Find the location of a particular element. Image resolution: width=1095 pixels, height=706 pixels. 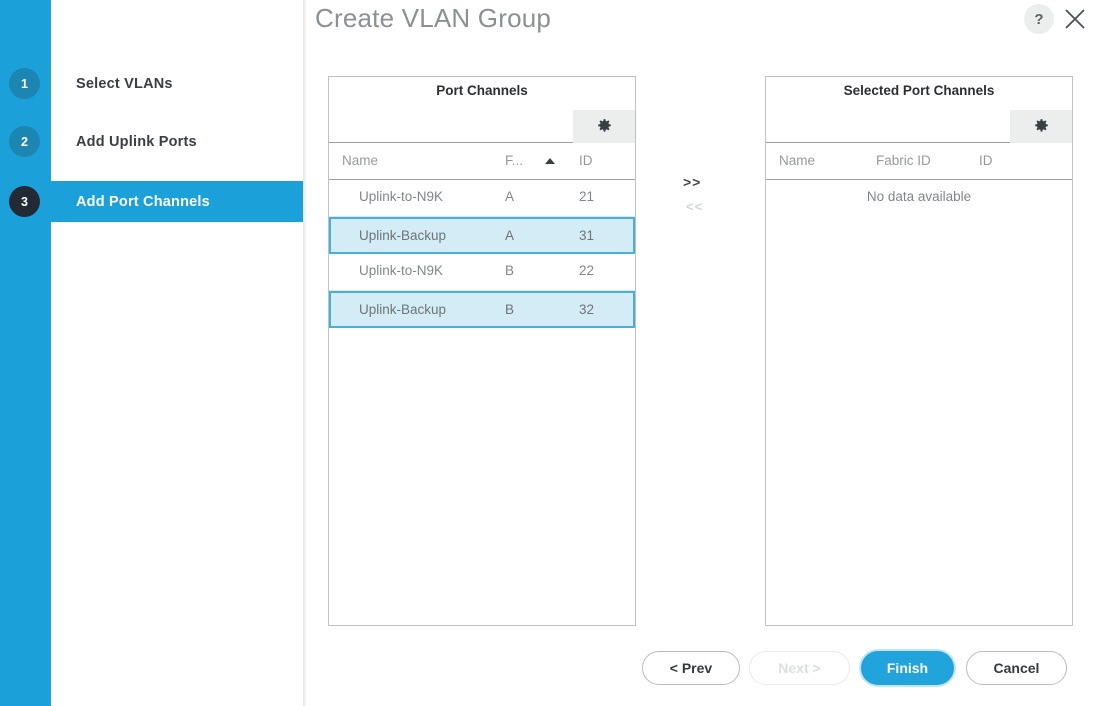

sidebar-item-label: Add Uplink Ports is located at coordinates (136, 141).